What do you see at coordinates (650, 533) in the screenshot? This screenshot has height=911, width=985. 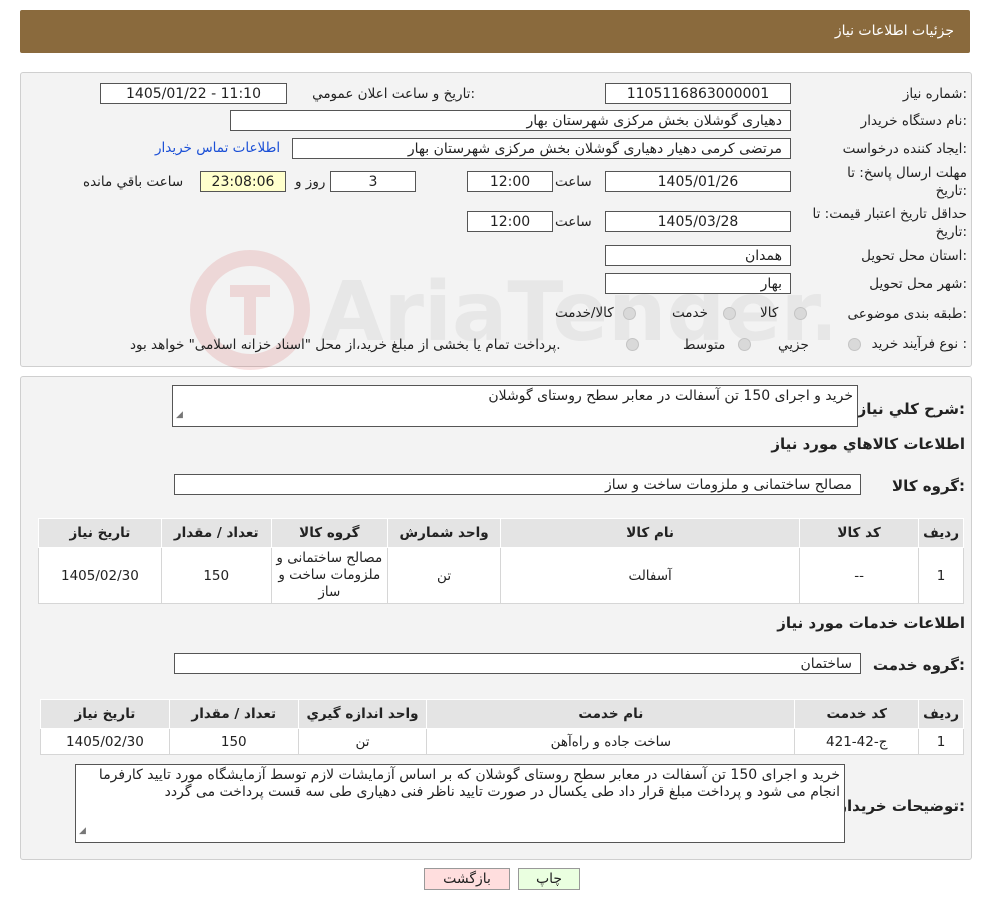 I see `goods-col-name: نام کالا` at bounding box center [650, 533].